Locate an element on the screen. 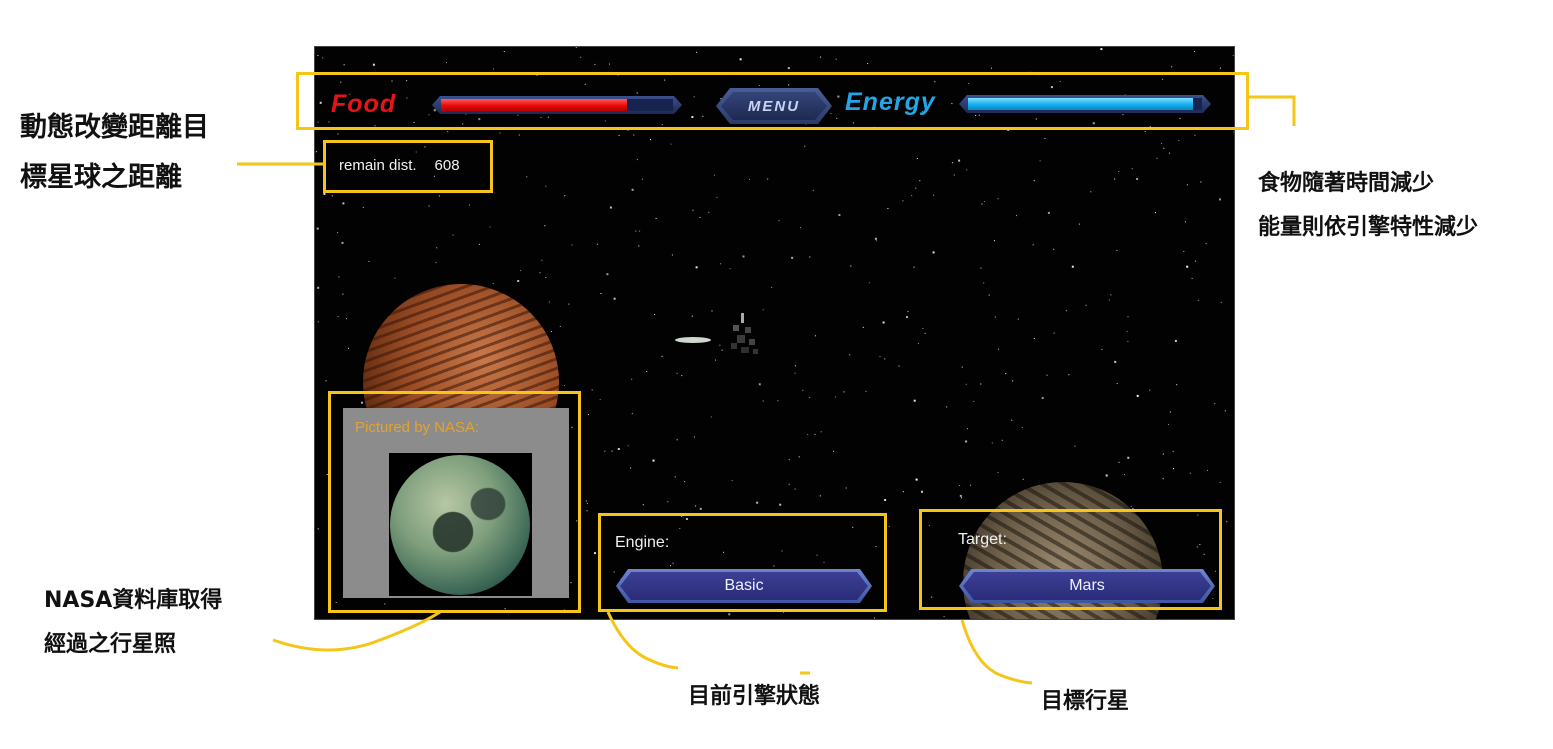  nasa-highlight-box is located at coordinates (454, 502).